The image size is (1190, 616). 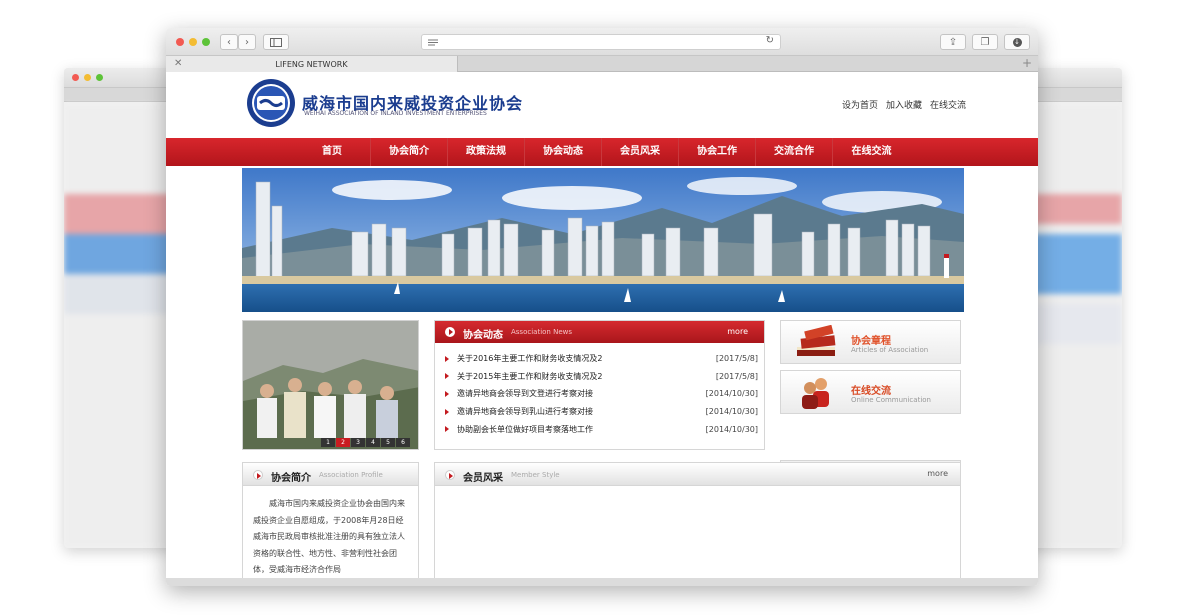 What do you see at coordinates (541, 332) in the screenshot?
I see `news-title-english: Association News` at bounding box center [541, 332].